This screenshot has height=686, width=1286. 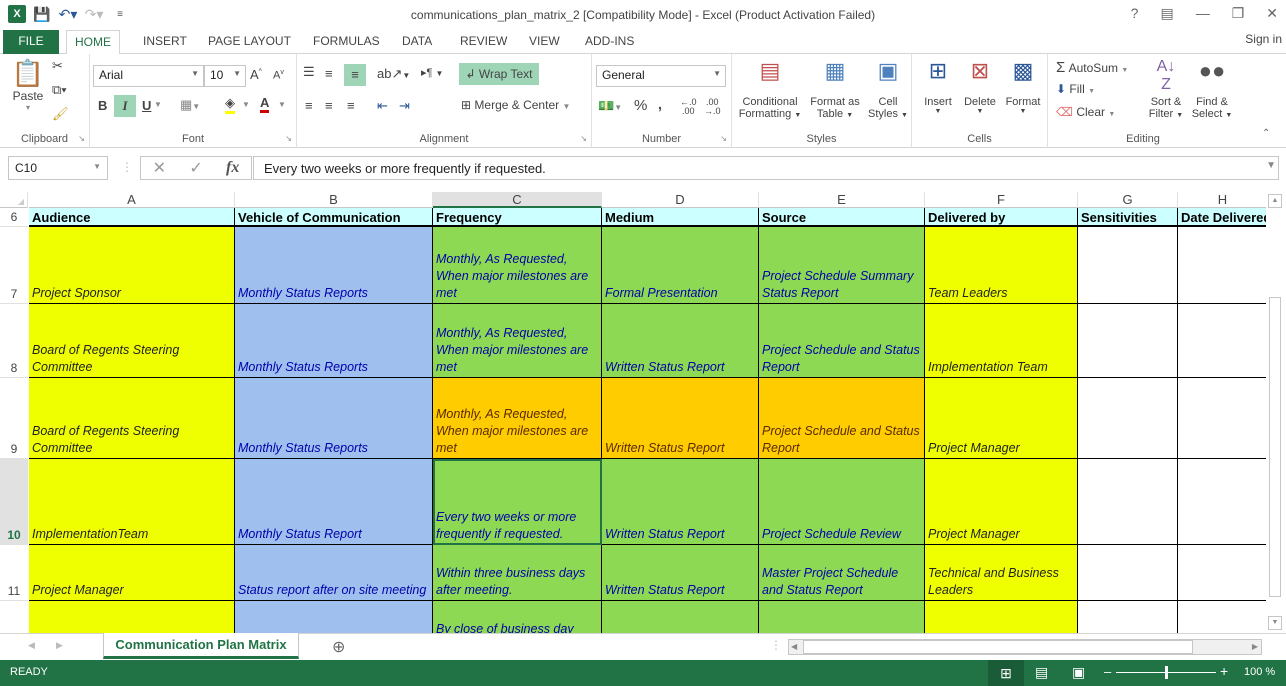 I want to click on prev-sheet-icon: ◀, so click(x=31, y=645).